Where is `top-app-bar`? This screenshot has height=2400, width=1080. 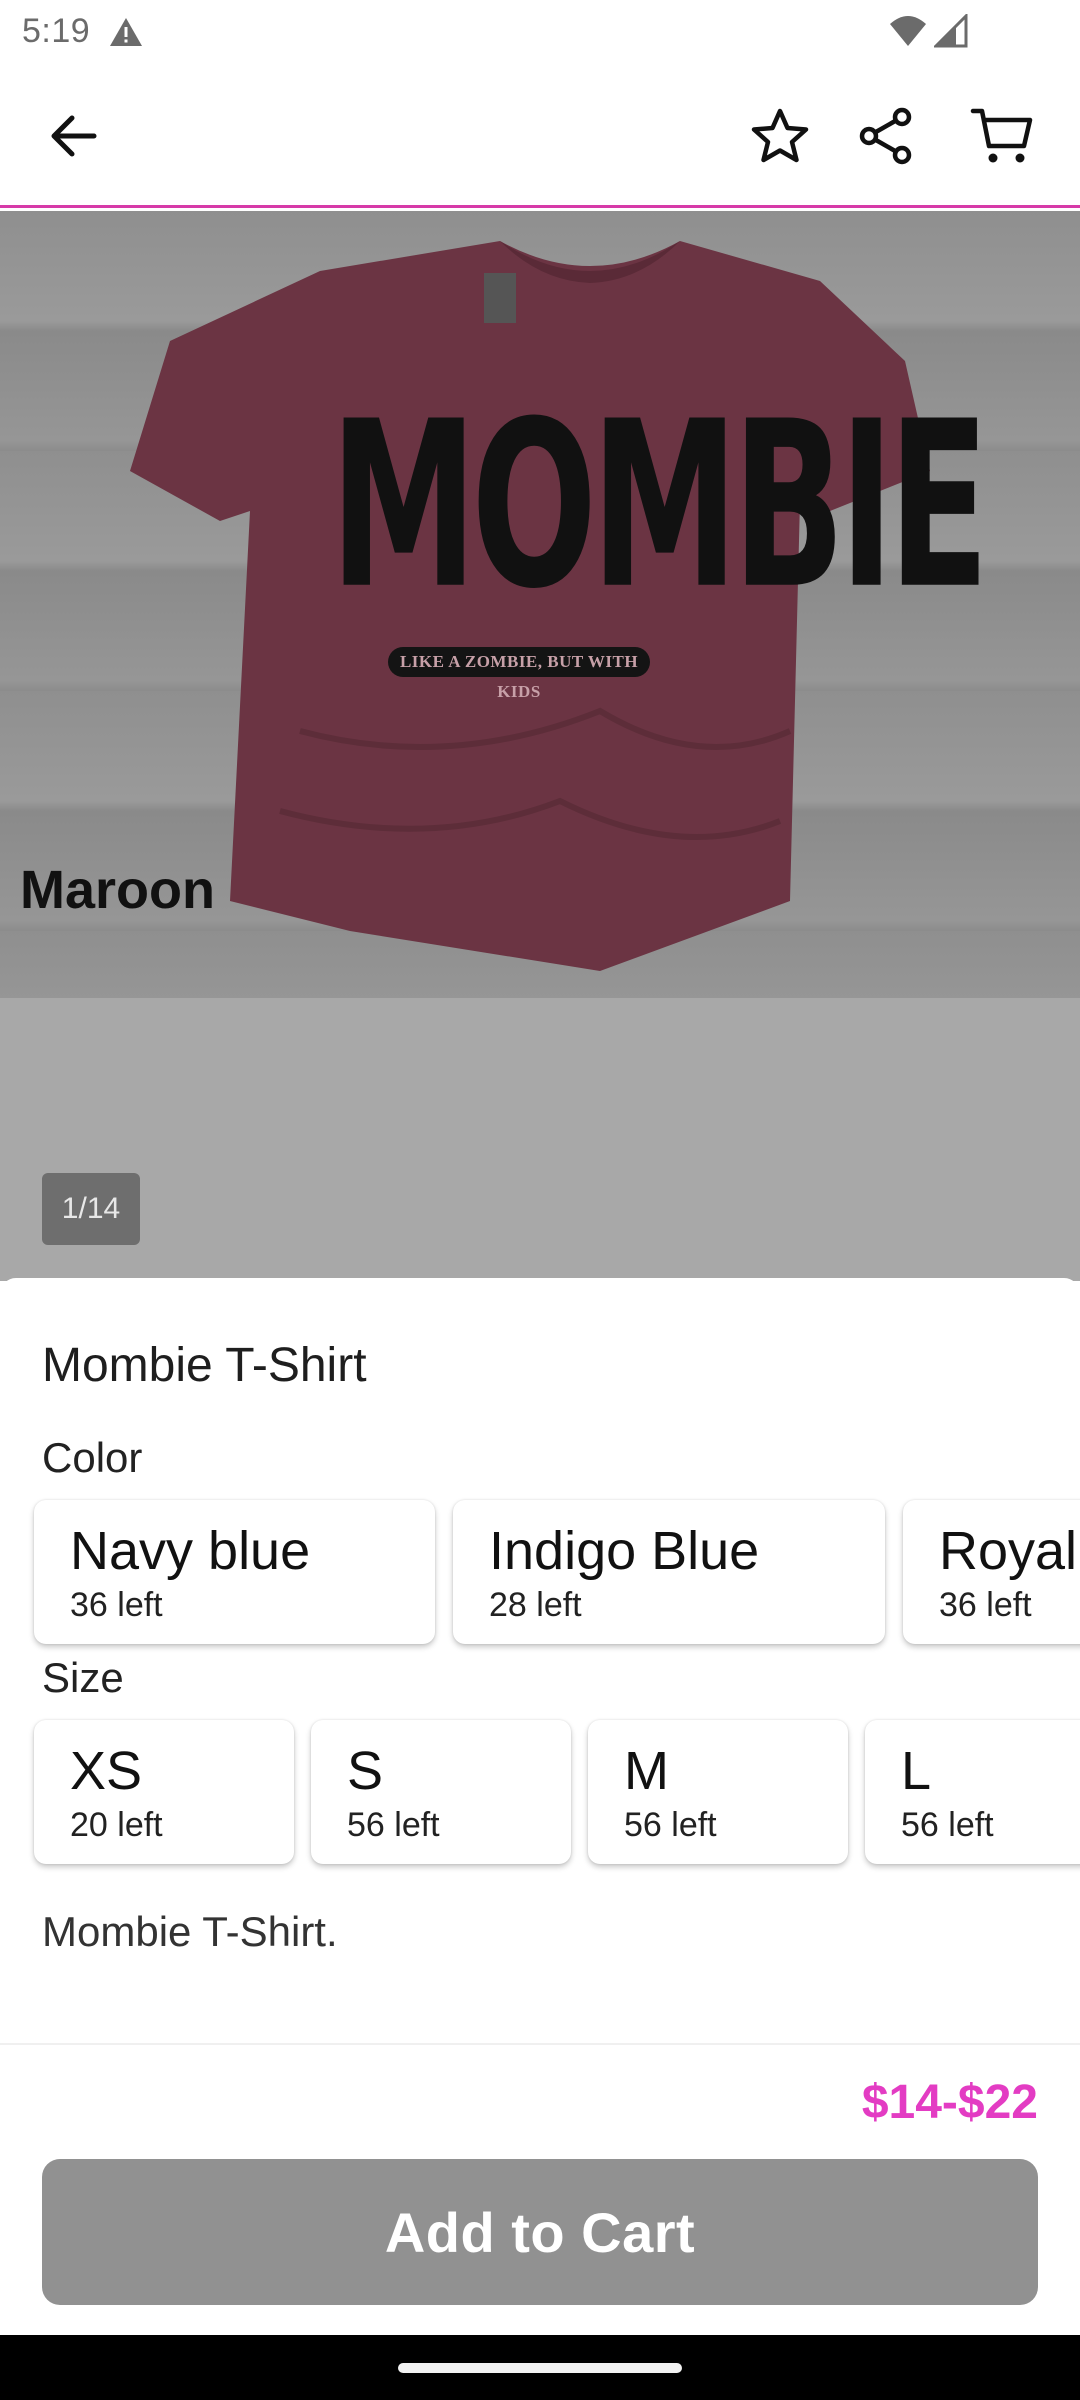 top-app-bar is located at coordinates (540, 137).